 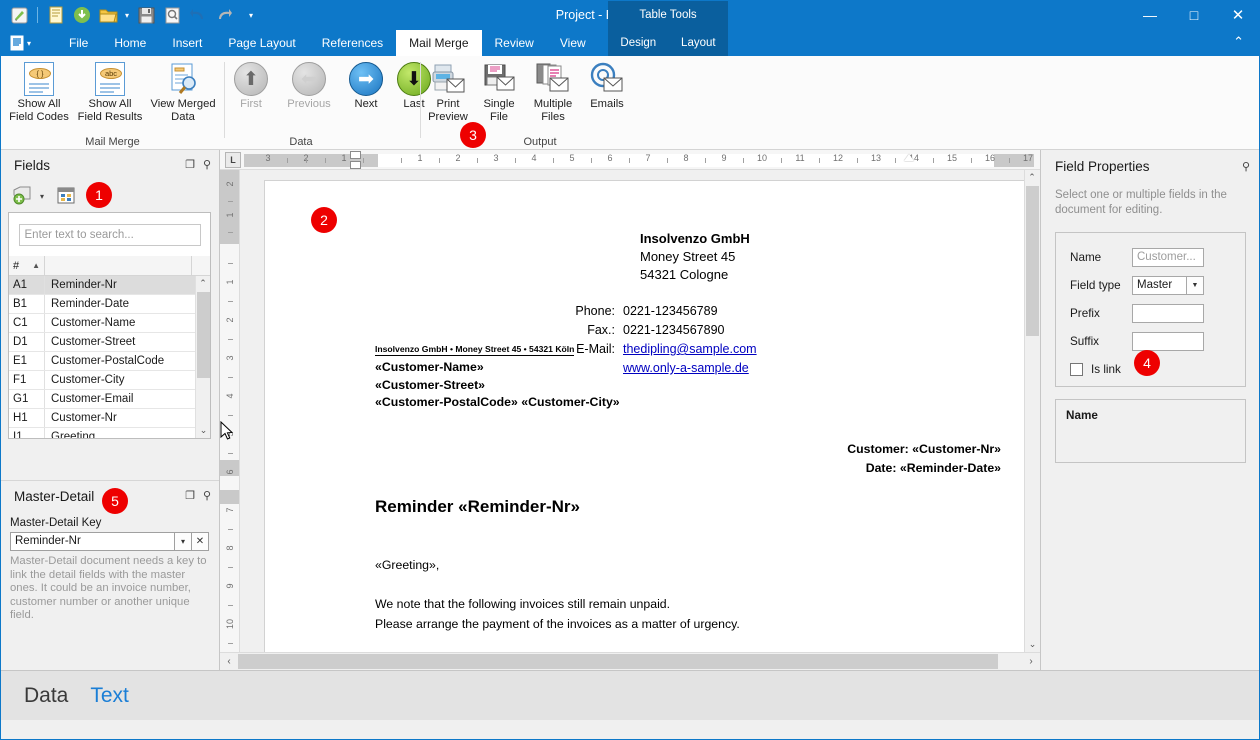 What do you see at coordinates (28, 43) in the screenshot?
I see `application-menu-button: ▾` at bounding box center [28, 43].